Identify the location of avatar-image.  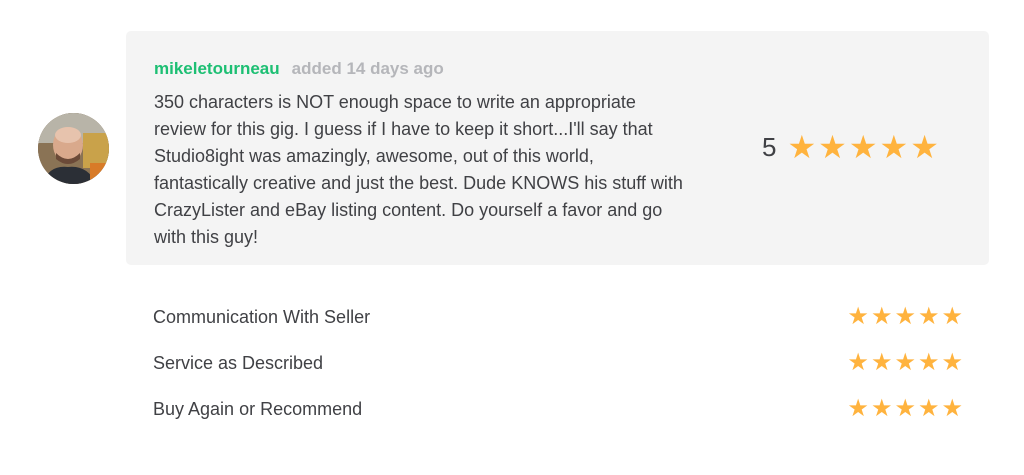
(73, 148).